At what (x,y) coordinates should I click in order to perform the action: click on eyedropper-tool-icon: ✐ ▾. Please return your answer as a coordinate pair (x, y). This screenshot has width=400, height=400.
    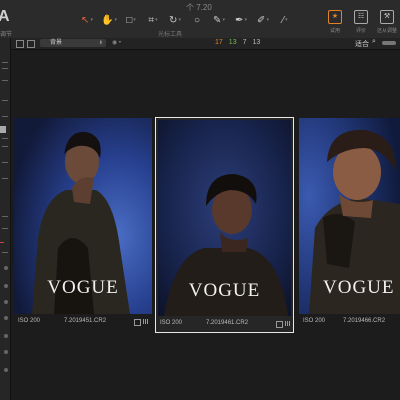
    Looking at the image, I should click on (263, 20).